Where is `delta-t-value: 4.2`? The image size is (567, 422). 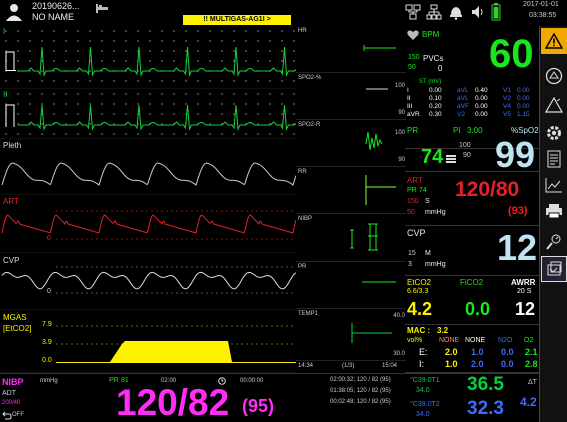
delta-t-value: 4.2 is located at coordinates (528, 402).